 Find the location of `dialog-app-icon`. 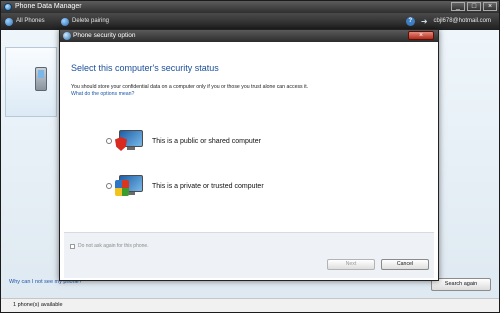

dialog-app-icon is located at coordinates (67, 36).